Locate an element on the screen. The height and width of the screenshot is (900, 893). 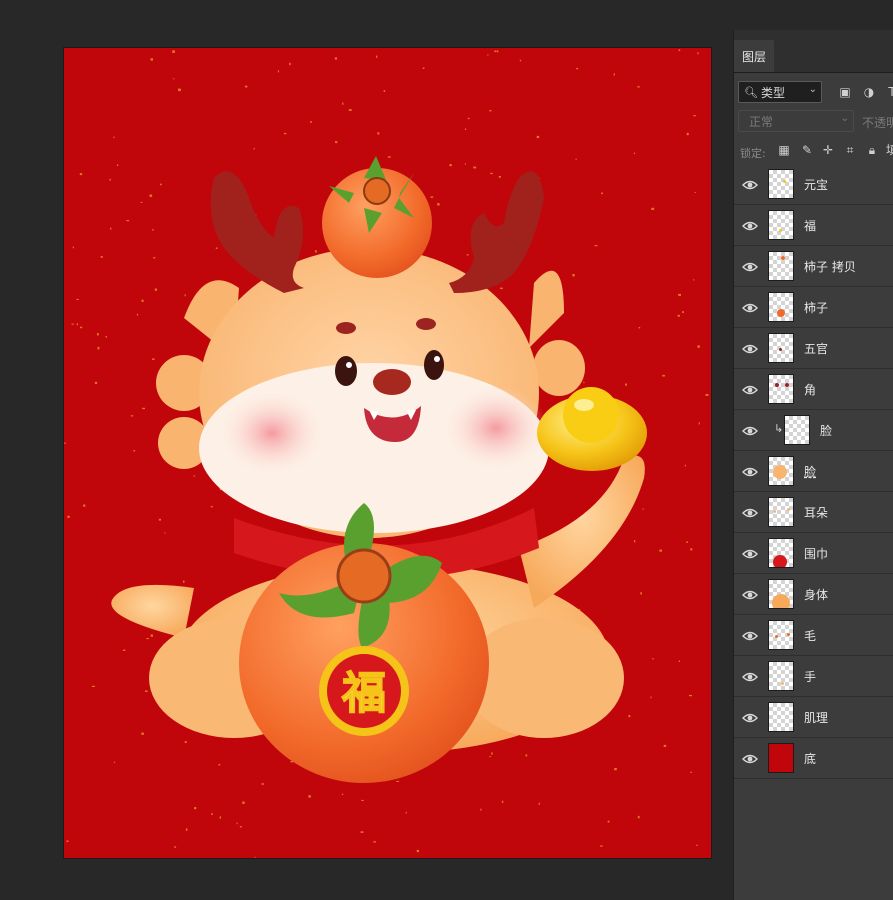
fu-badge-text: 福 is located at coordinates (363, 693).